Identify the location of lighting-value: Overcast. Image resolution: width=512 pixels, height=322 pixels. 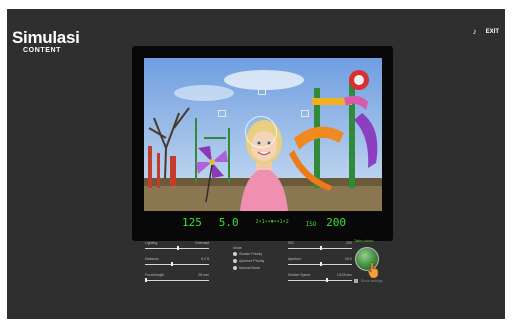
(201, 243).